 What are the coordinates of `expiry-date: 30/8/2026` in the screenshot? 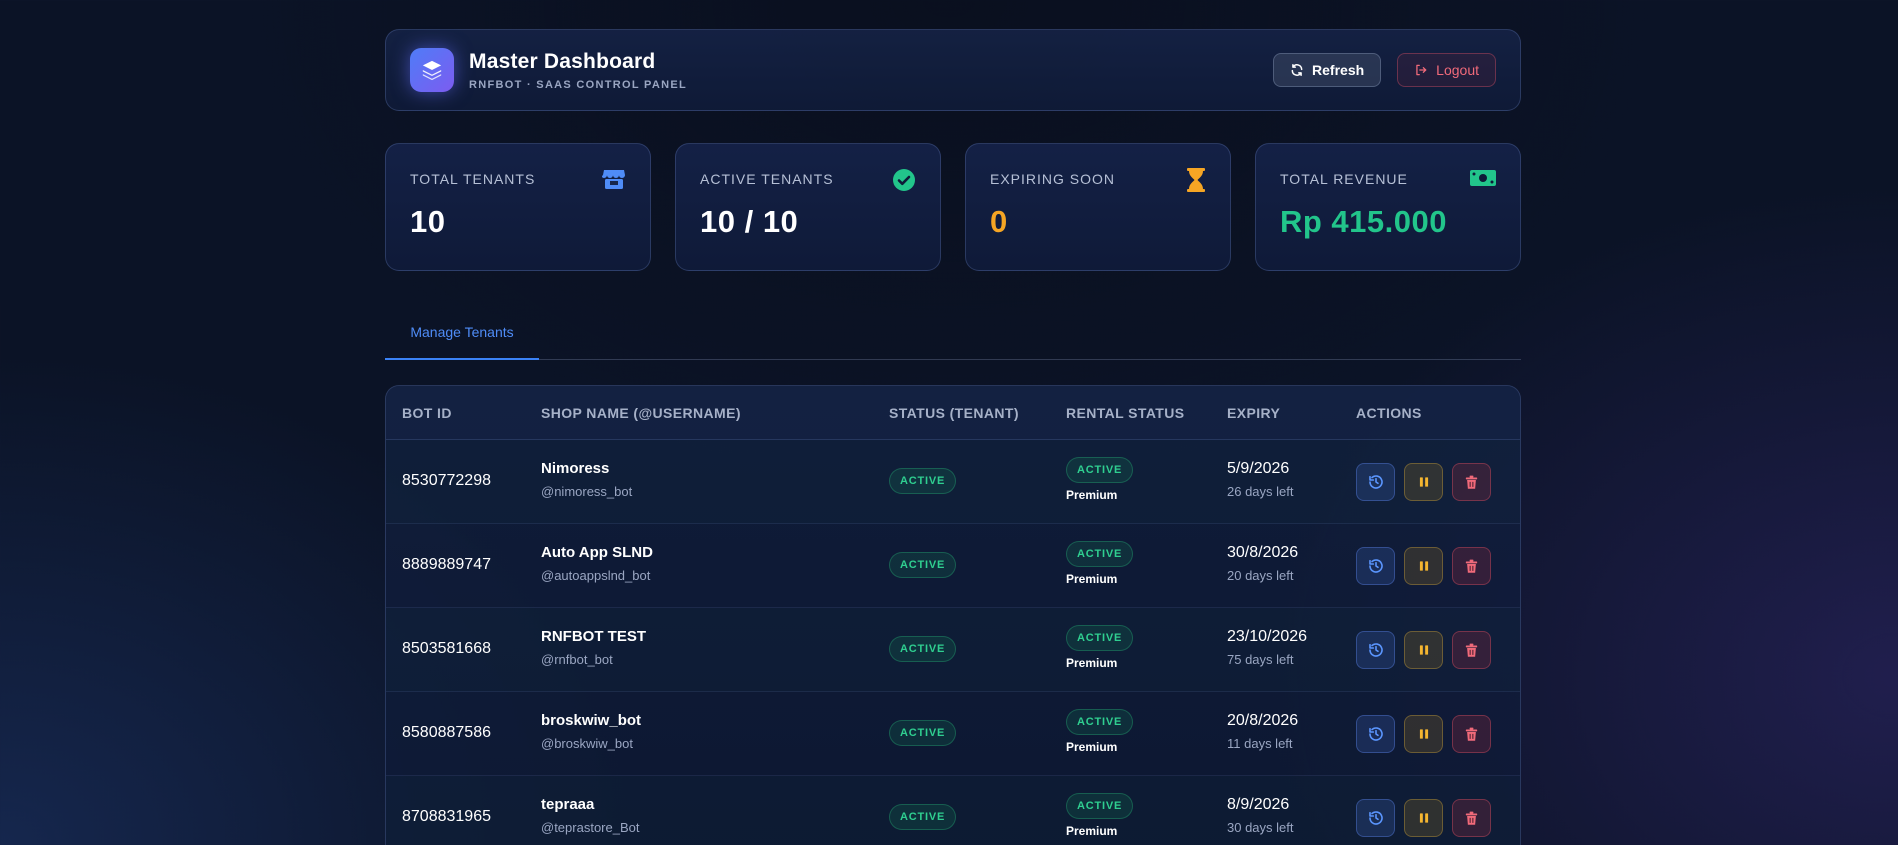 It's located at (1263, 552).